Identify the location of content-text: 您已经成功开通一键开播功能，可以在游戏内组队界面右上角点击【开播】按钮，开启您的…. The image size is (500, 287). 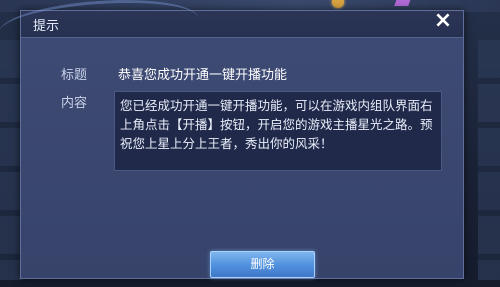
(276, 124).